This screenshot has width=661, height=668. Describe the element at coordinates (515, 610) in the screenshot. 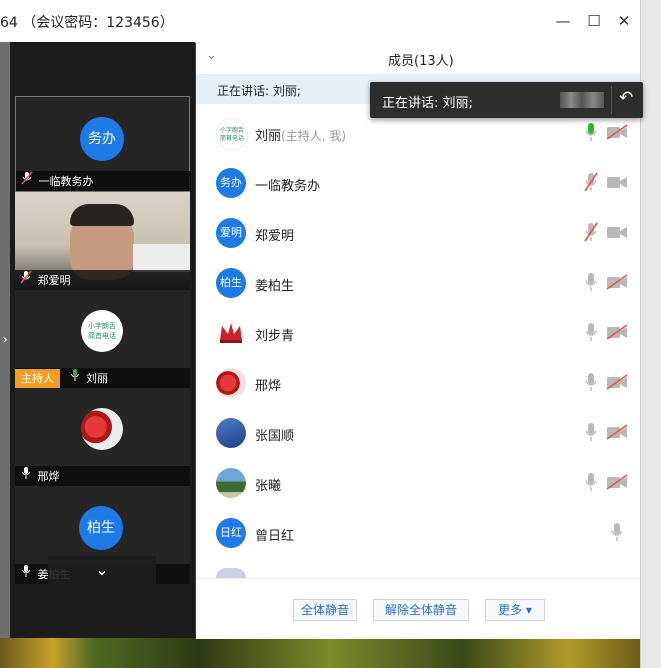

I see `more-button: 更多 ▾` at that location.